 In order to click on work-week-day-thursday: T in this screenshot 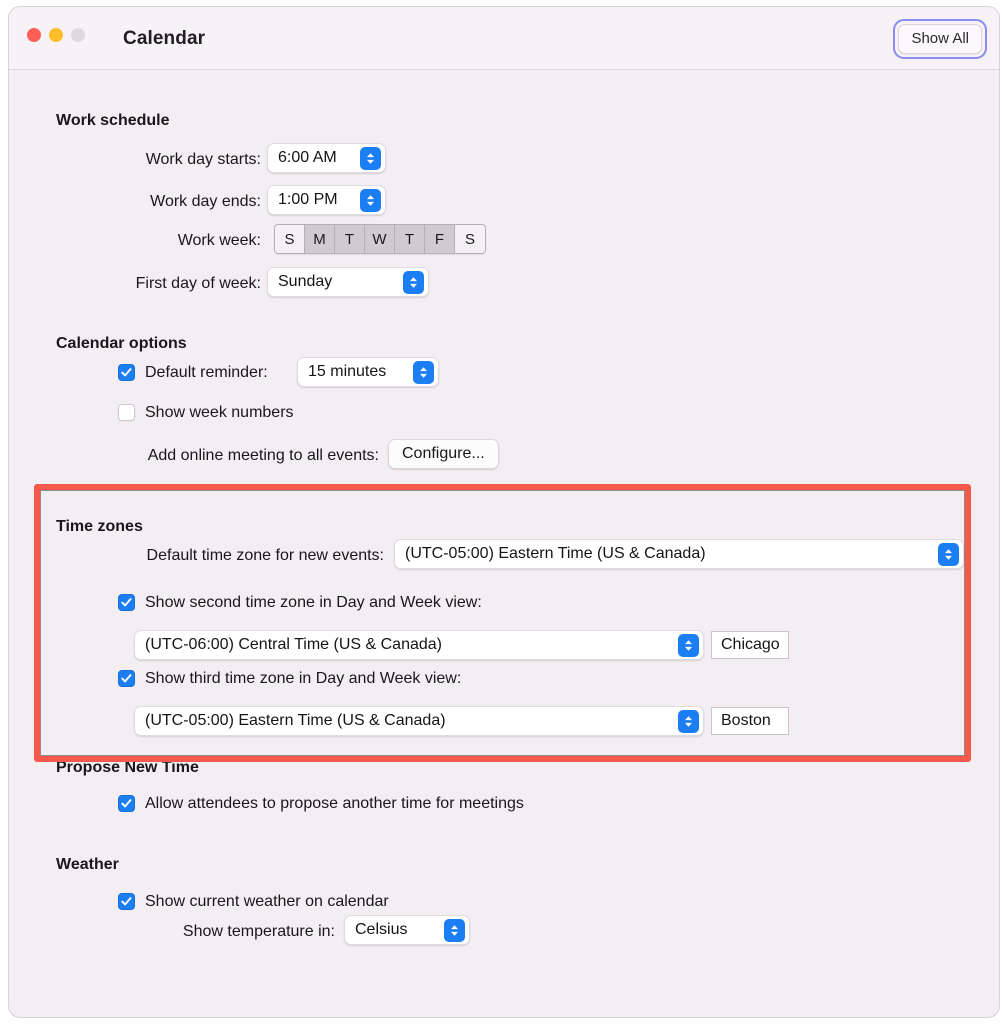, I will do `click(410, 239)`.